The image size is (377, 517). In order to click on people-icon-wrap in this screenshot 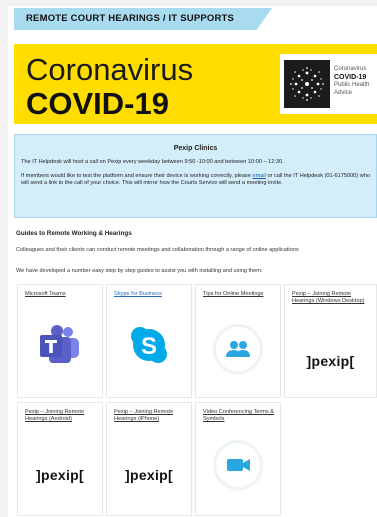, I will do `click(238, 351)`.